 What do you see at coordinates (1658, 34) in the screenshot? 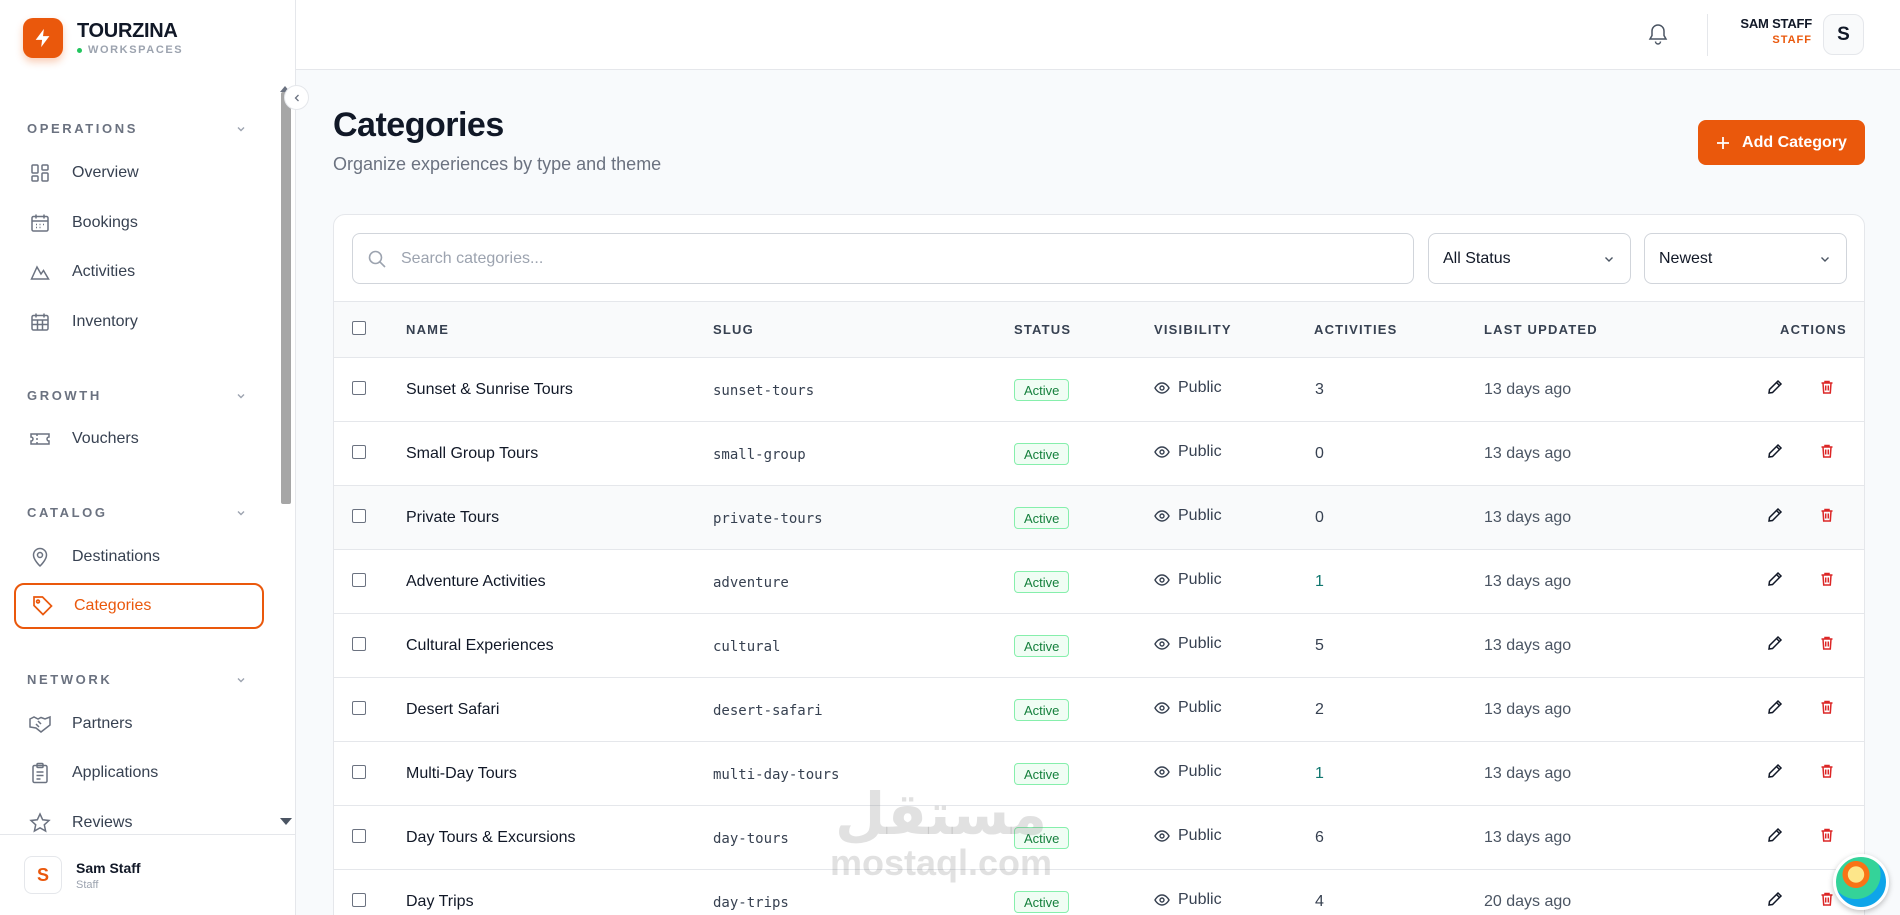
I see `notification-button` at bounding box center [1658, 34].